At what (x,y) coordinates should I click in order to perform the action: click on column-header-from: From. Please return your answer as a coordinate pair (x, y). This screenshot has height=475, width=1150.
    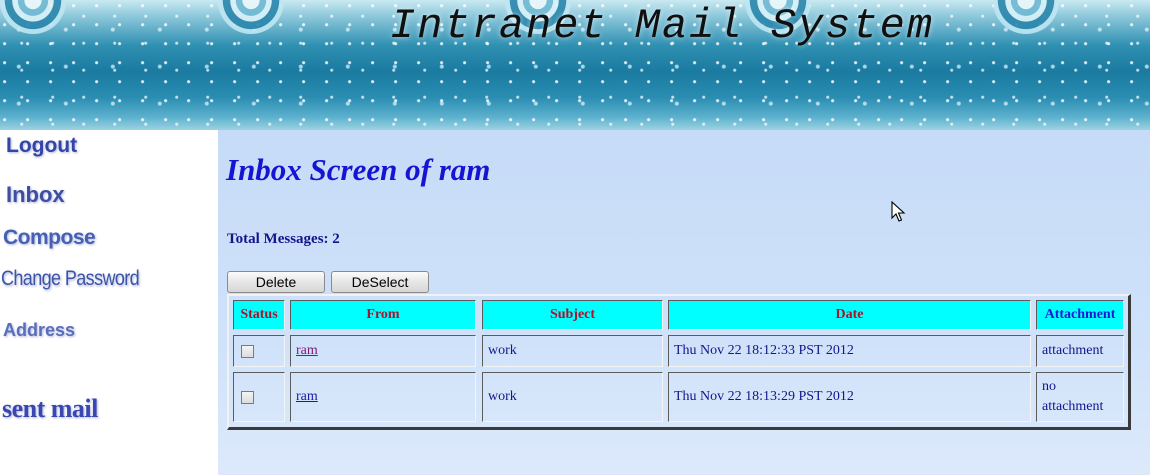
    Looking at the image, I should click on (383, 315).